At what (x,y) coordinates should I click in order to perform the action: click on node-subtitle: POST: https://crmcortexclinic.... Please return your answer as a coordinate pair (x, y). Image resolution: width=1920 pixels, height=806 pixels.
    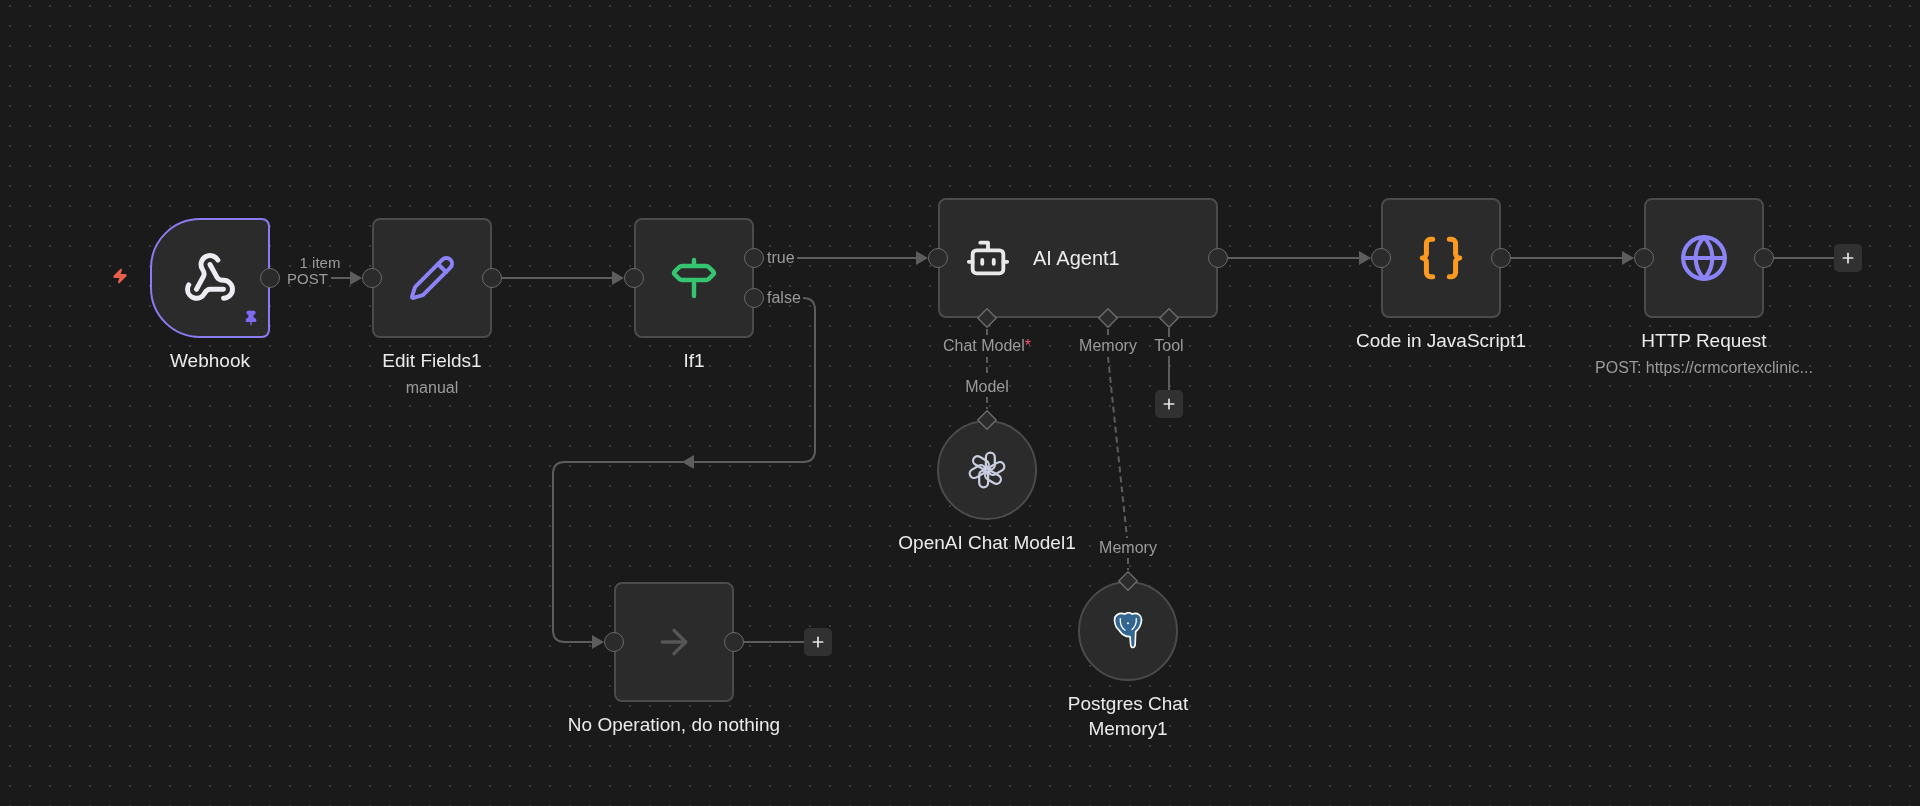
    Looking at the image, I should click on (1704, 368).